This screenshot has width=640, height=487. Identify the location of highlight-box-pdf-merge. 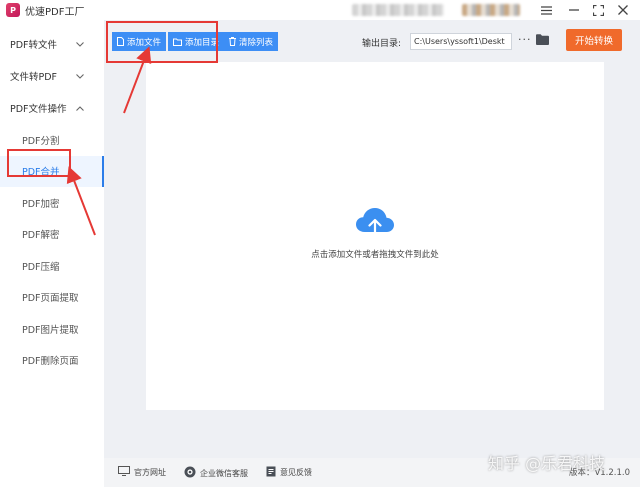
(39, 163).